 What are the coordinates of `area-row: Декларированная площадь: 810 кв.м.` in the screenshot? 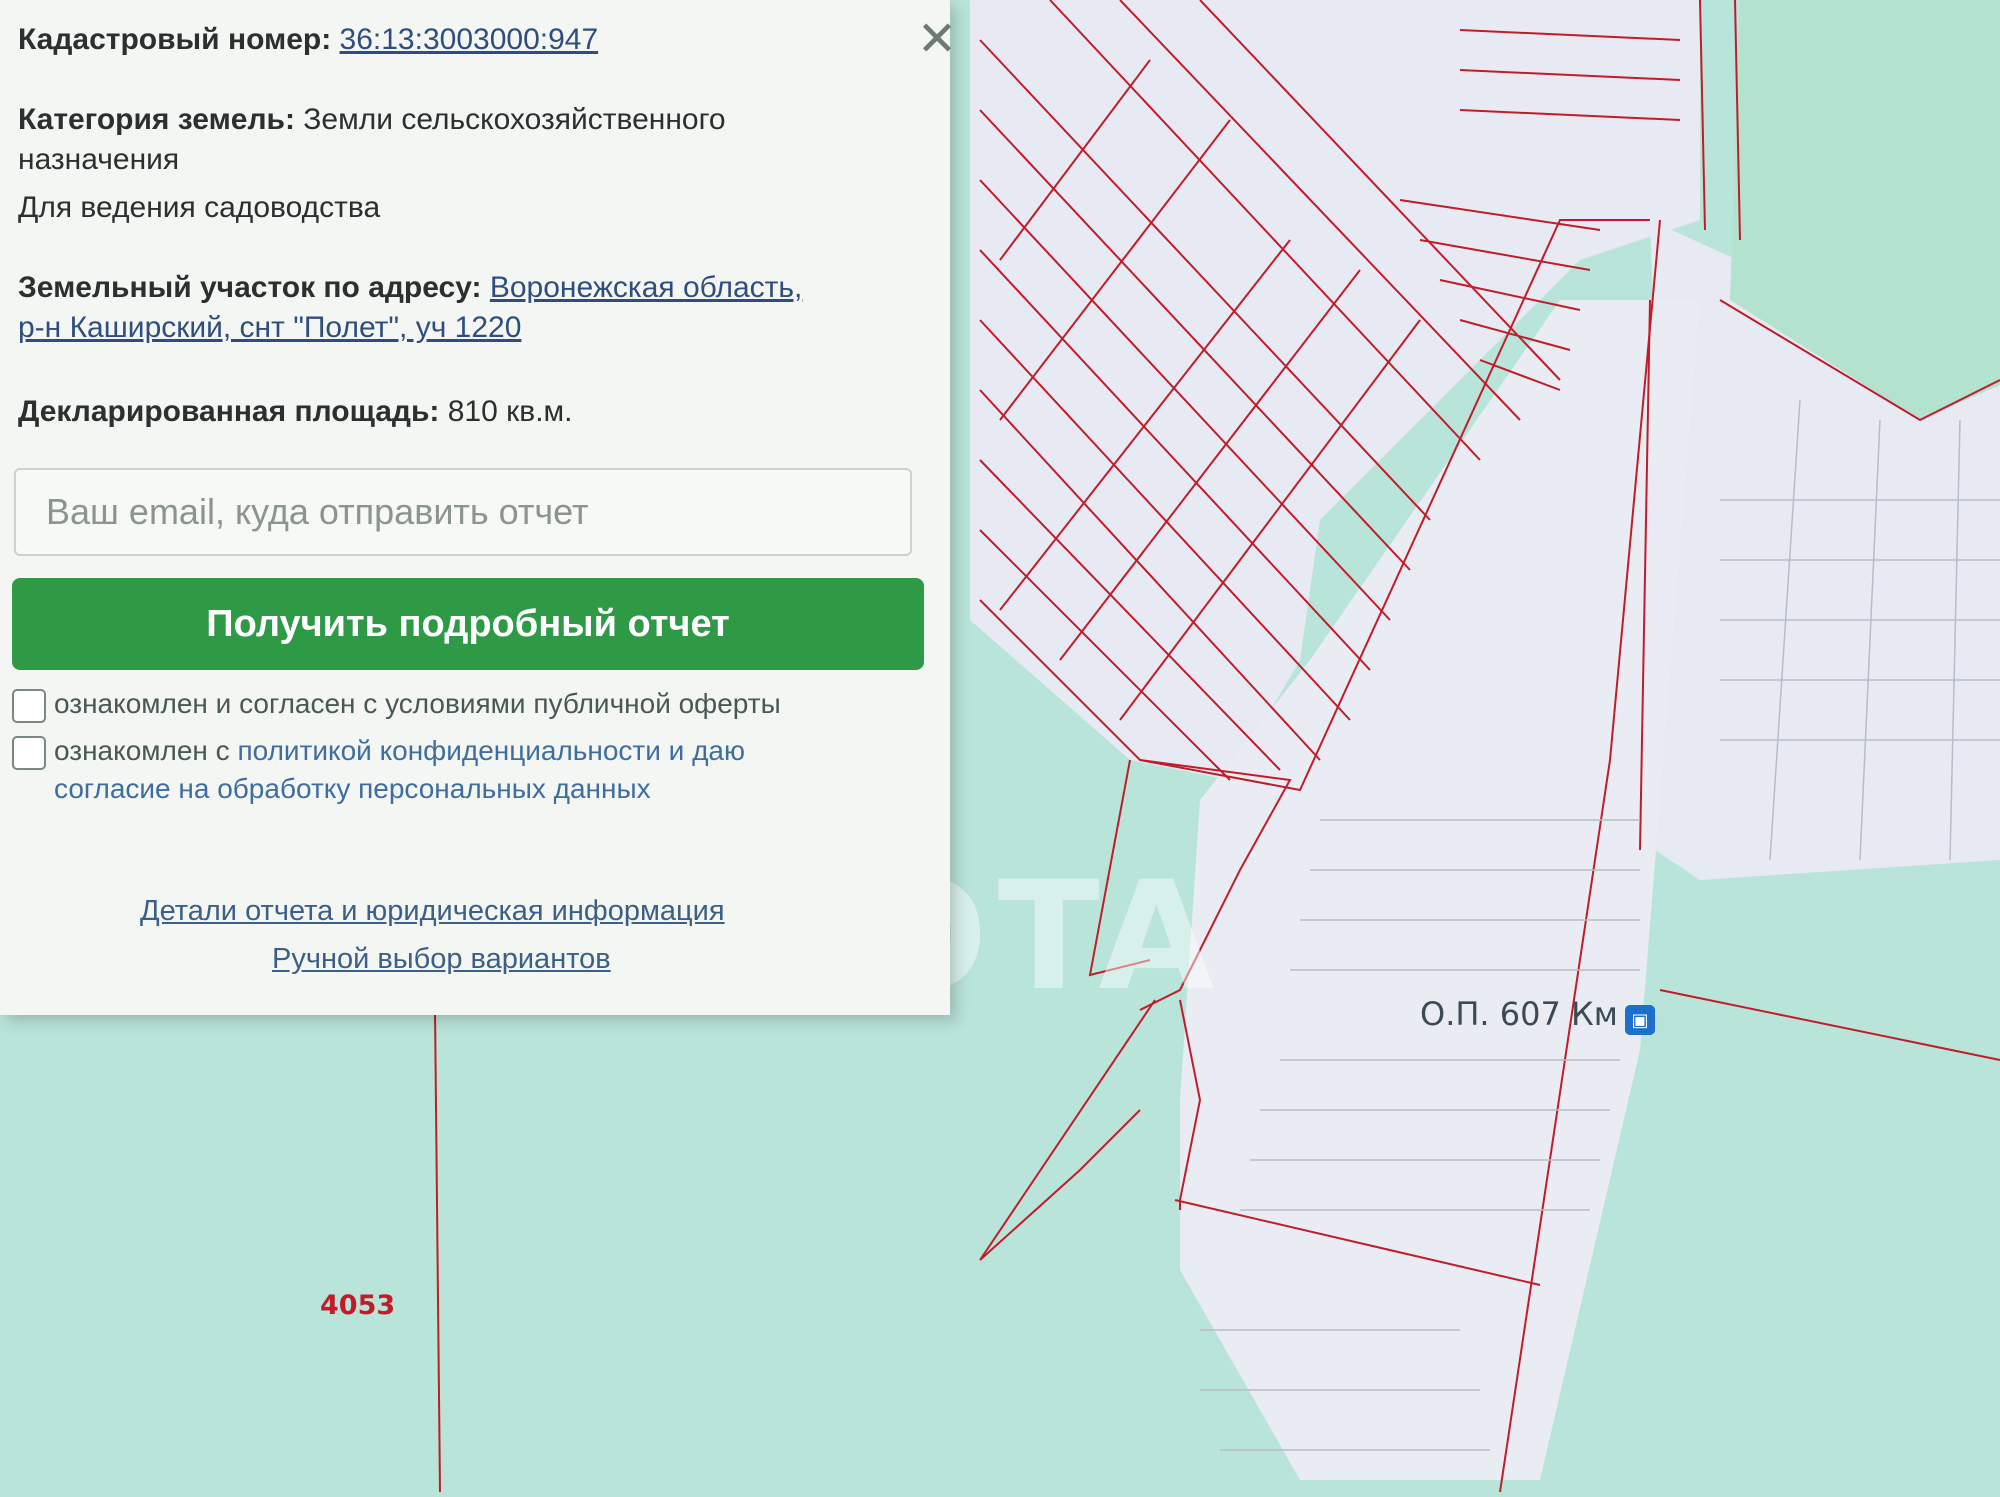 It's located at (295, 412).